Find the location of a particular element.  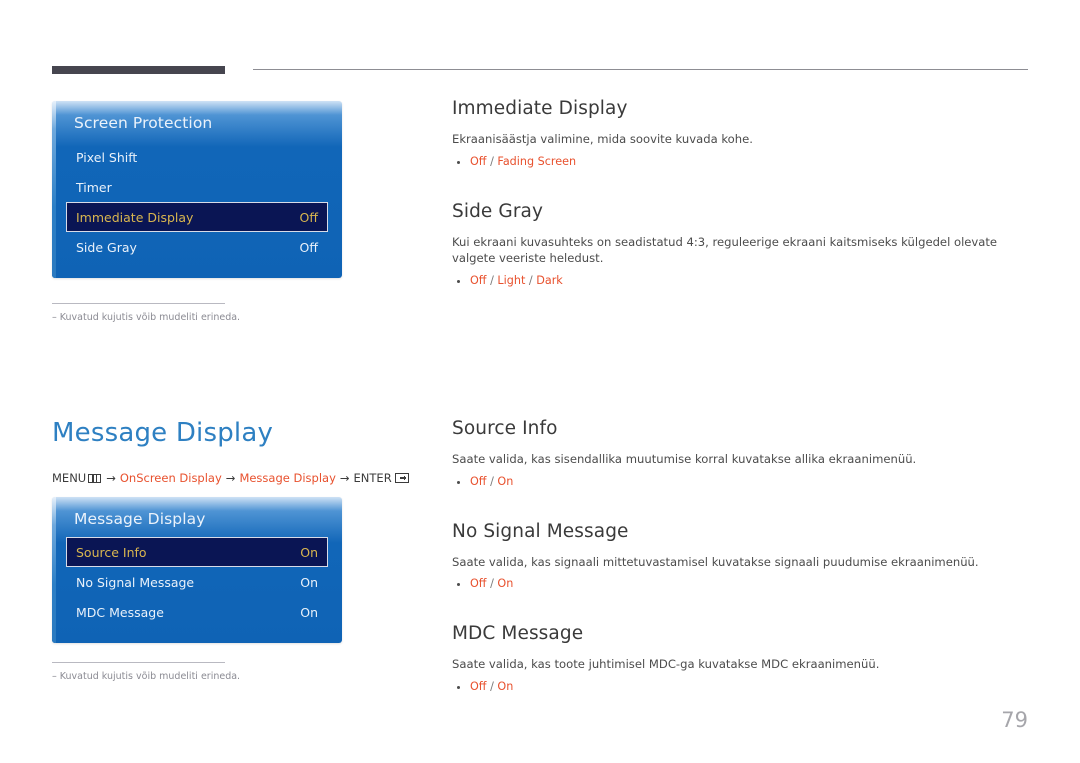

page-number: 79 is located at coordinates (1014, 720).